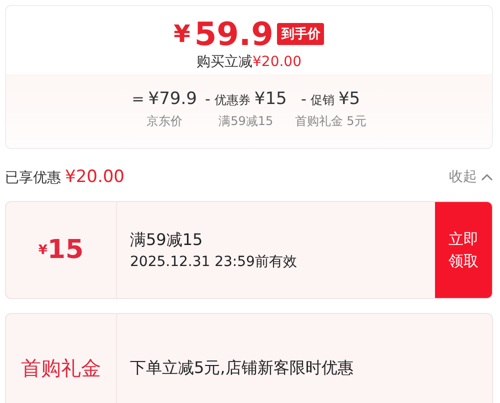  Describe the element at coordinates (463, 250) in the screenshot. I see `claim-button: 立即领取` at that location.